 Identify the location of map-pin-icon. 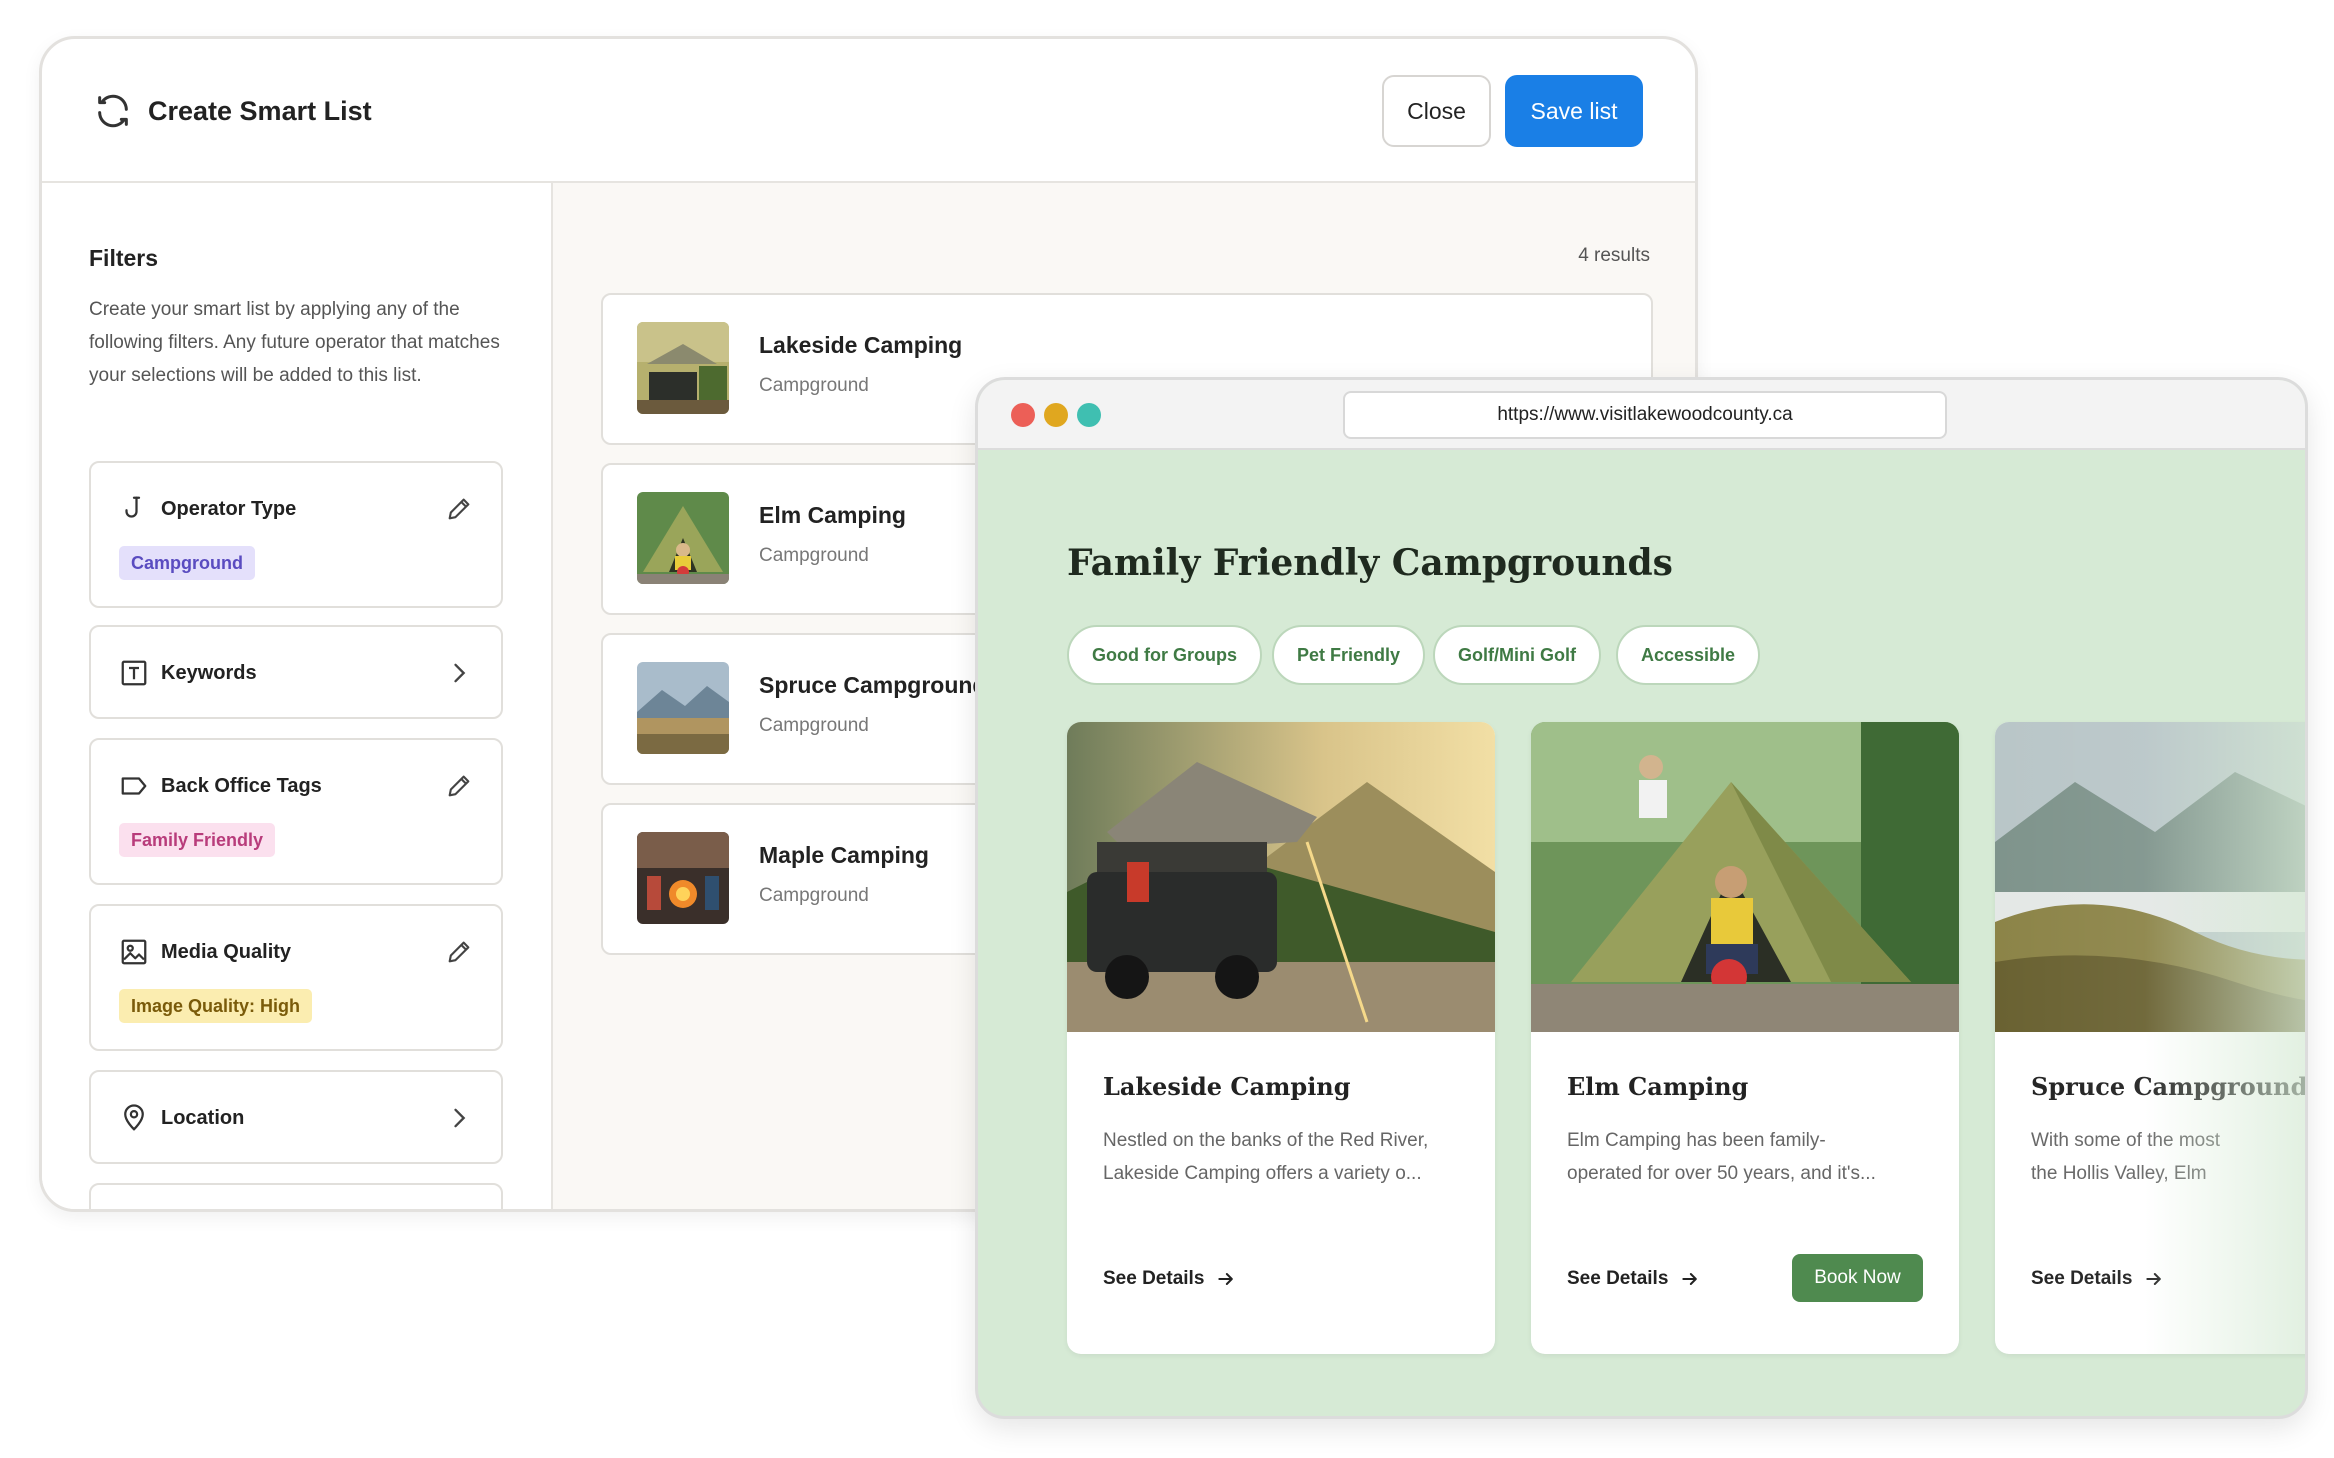
(134, 1117).